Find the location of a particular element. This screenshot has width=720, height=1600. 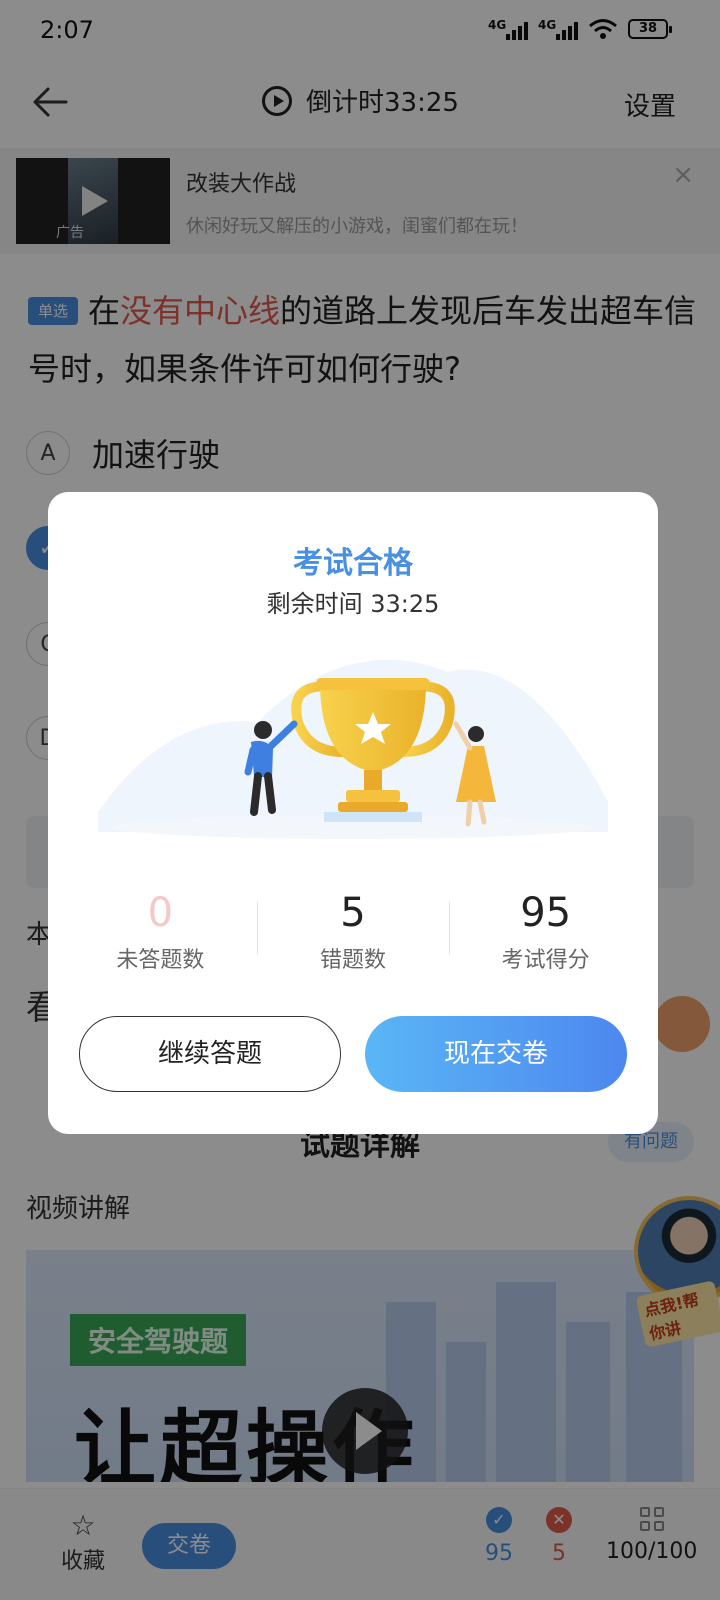

exam-score: 95 is located at coordinates (546, 913).